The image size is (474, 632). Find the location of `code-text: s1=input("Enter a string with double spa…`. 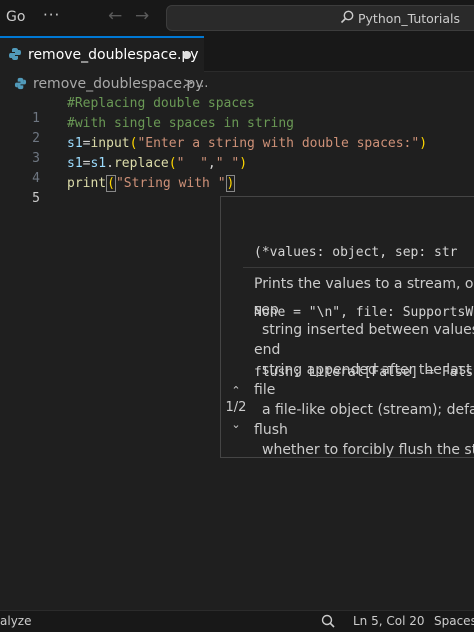

code-text: s1=input("Enter a string with double spa… is located at coordinates (247, 143).